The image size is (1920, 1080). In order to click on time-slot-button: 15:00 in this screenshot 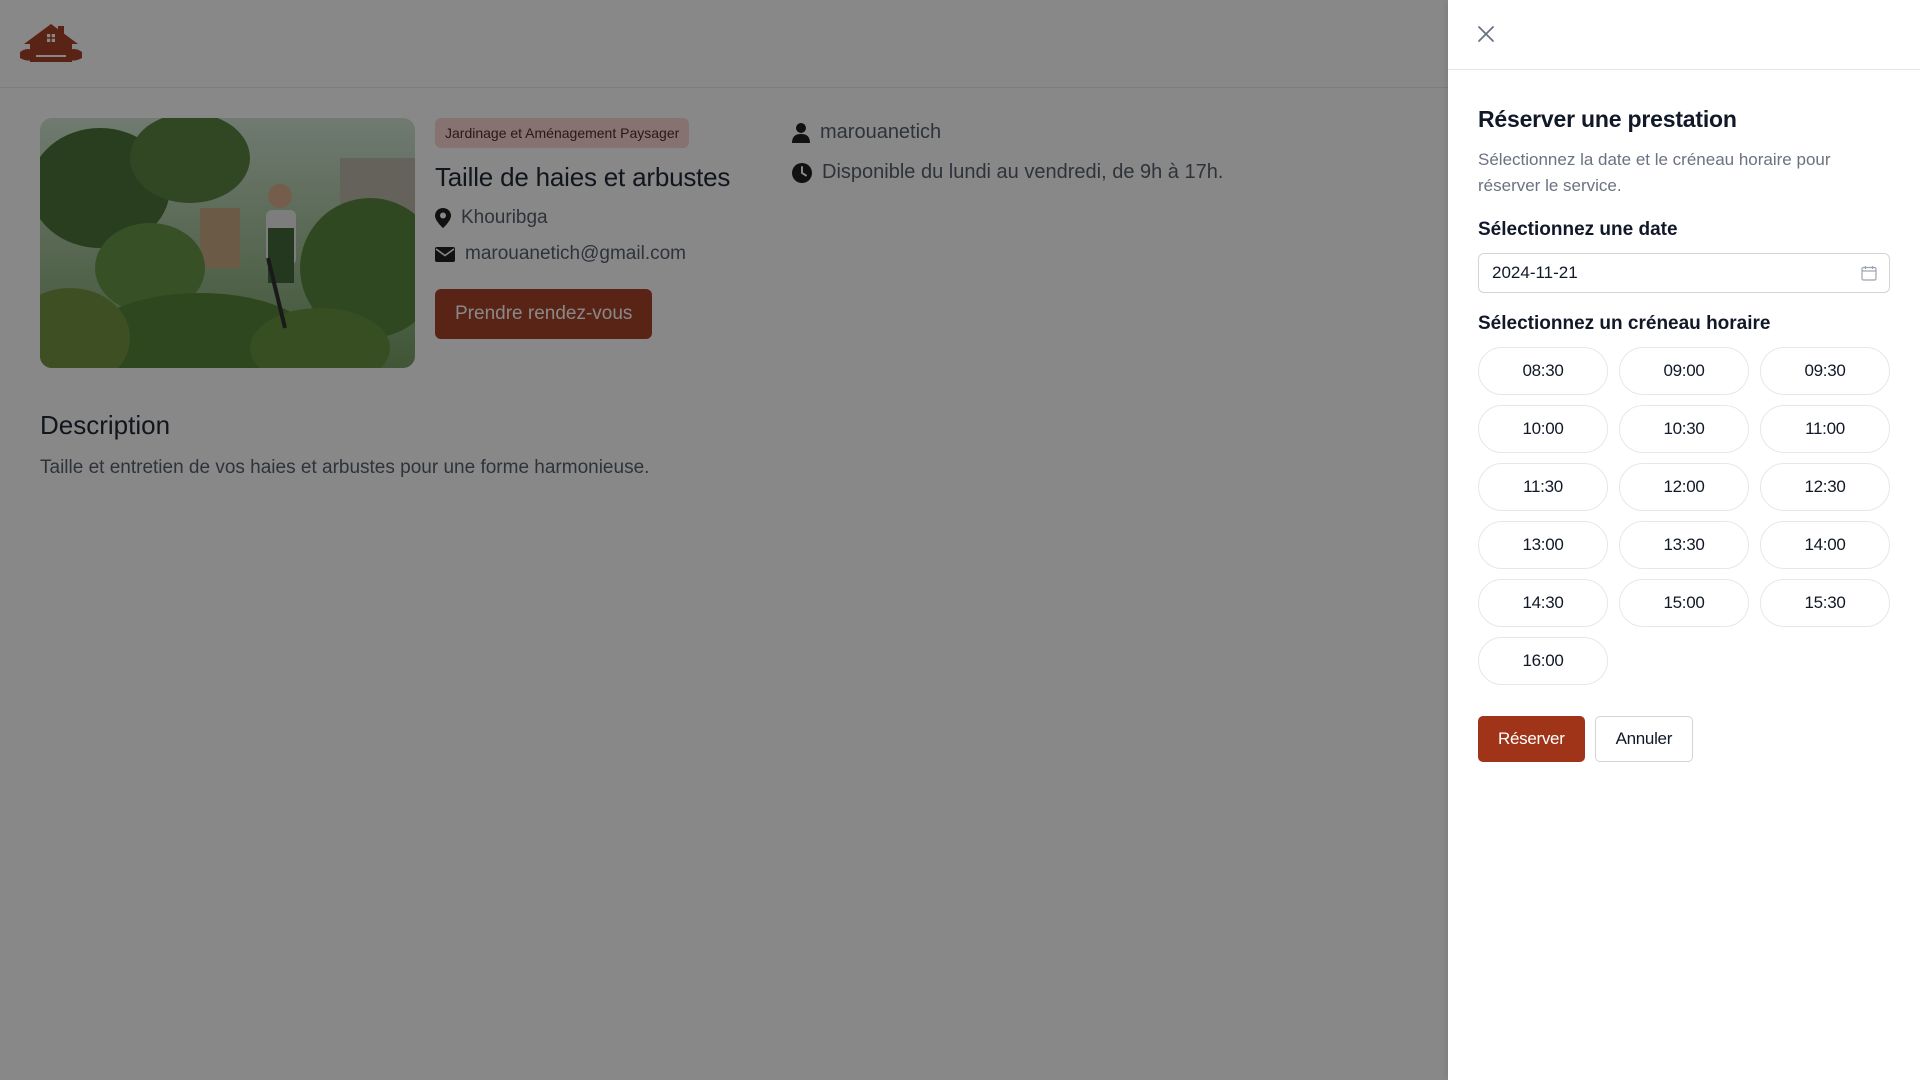, I will do `click(1684, 603)`.